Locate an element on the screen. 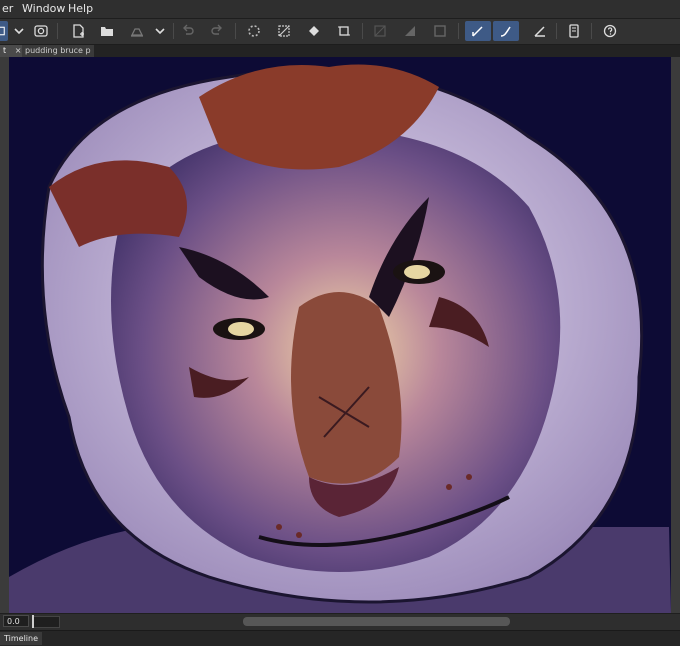 This screenshot has width=680, height=646. zoom-slider is located at coordinates (46, 622).